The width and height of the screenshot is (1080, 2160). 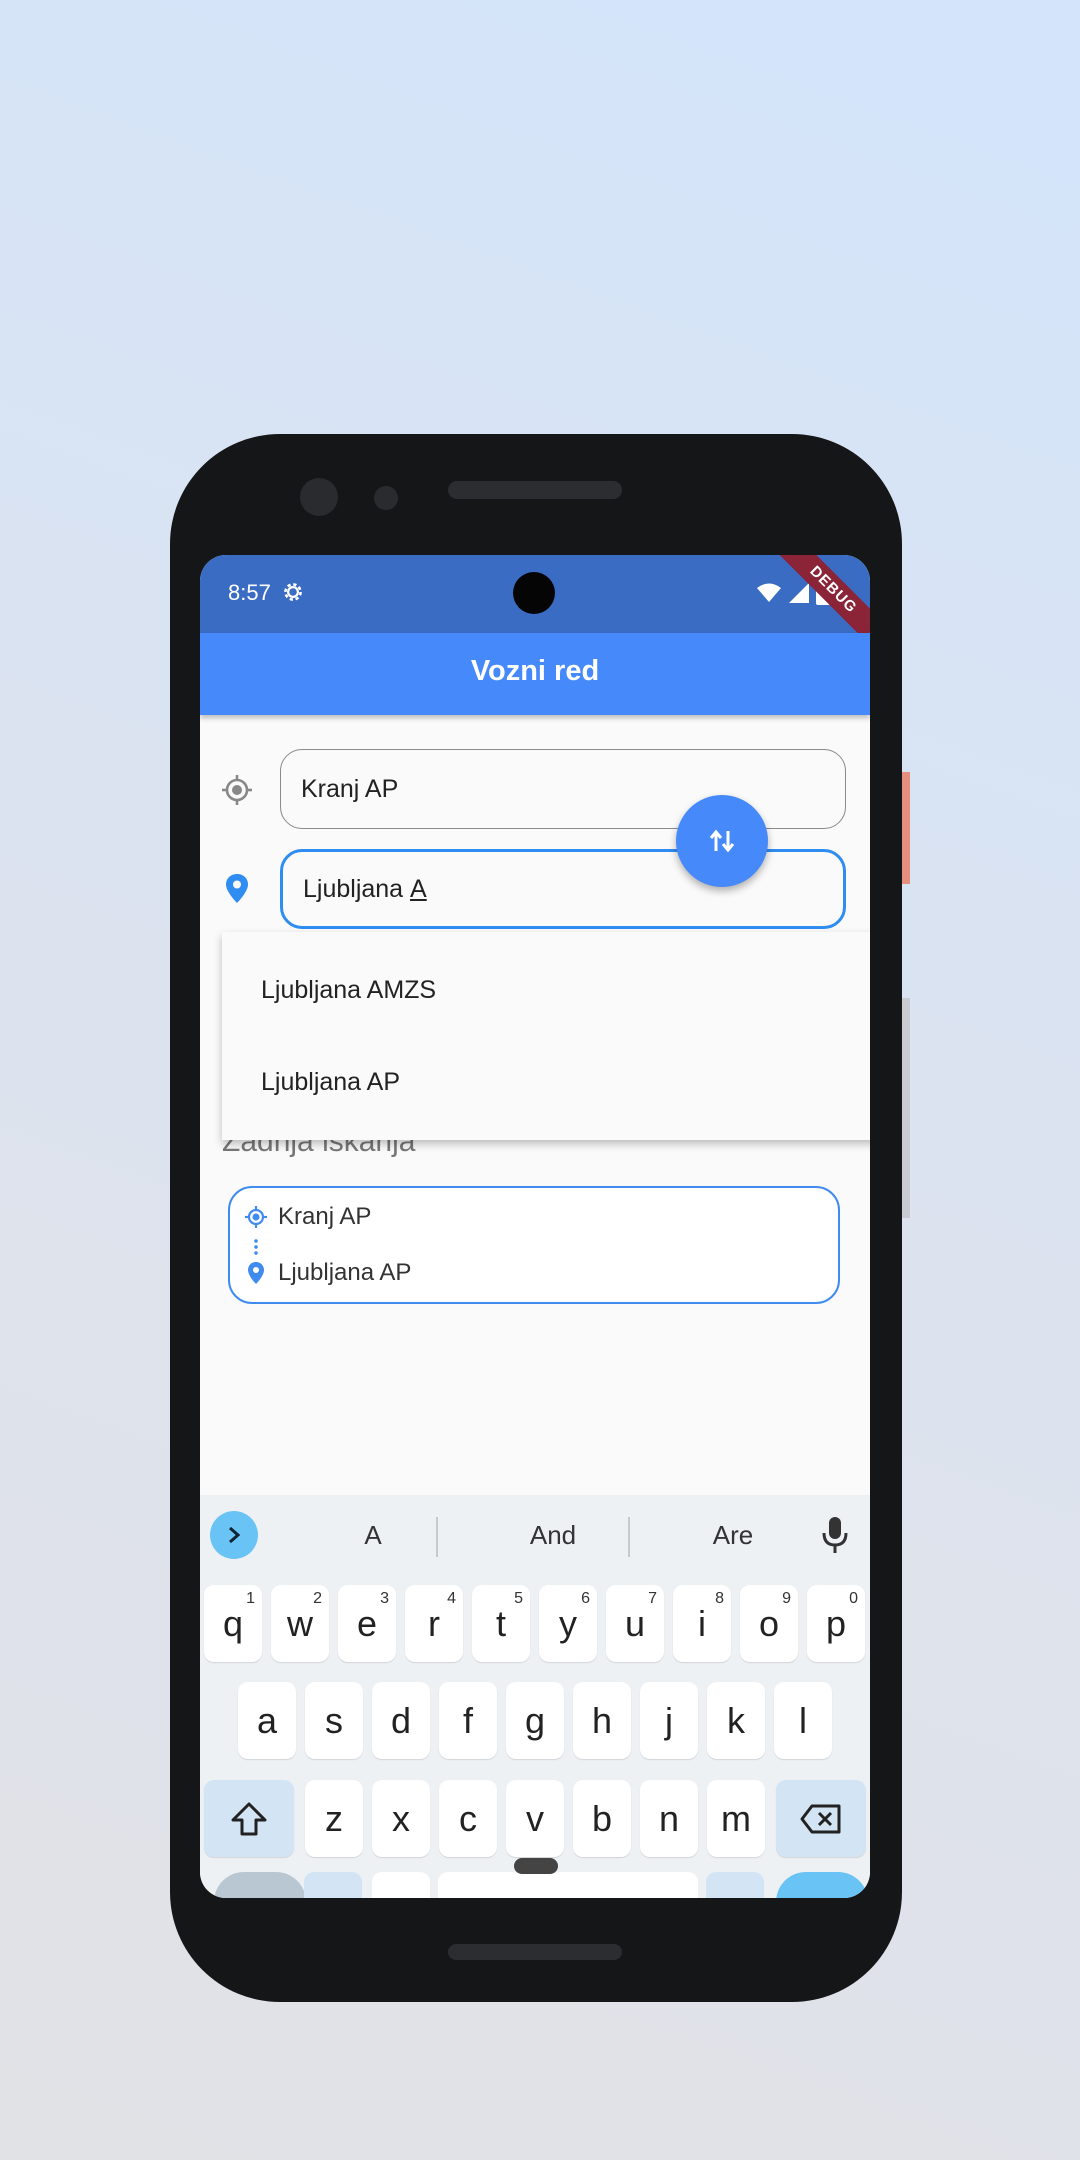 I want to click on key-p: p0, so click(x=836, y=1623).